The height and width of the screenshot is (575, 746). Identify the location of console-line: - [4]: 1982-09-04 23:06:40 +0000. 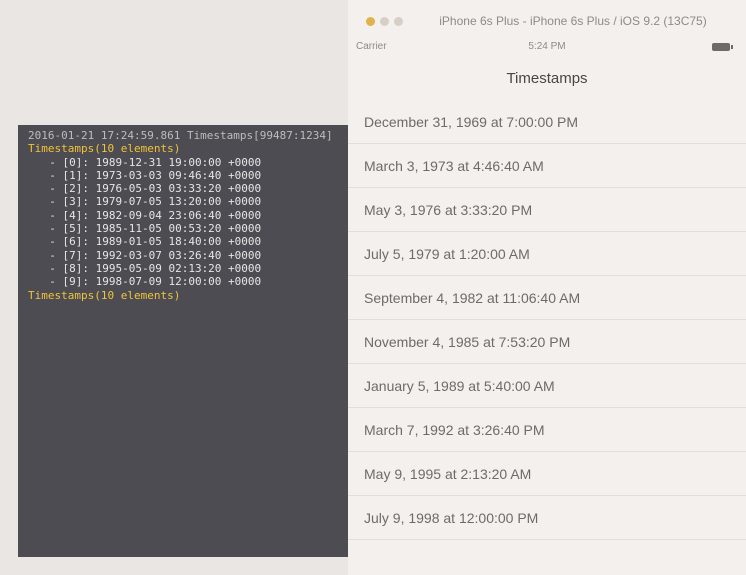
(149, 215).